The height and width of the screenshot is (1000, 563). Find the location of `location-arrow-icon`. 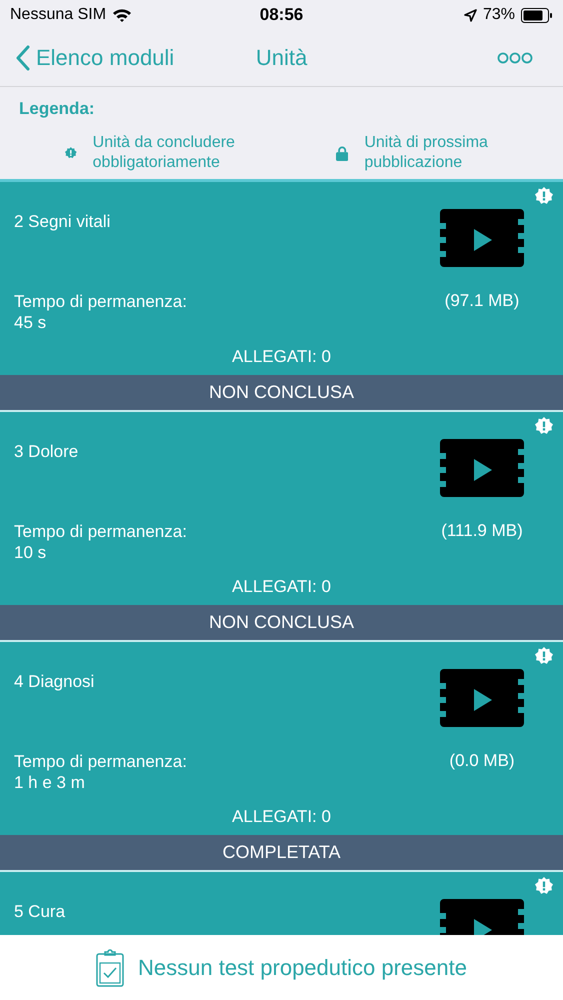

location-arrow-icon is located at coordinates (470, 15).